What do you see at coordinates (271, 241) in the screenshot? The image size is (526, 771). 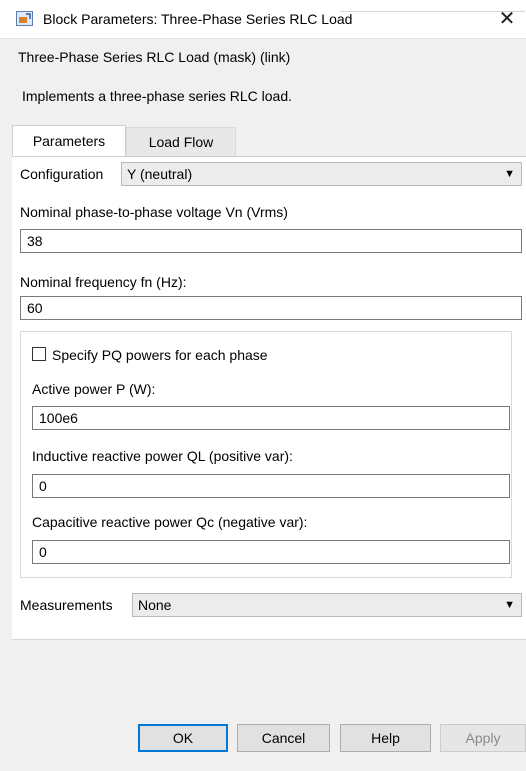 I see `voltage-input: 38` at bounding box center [271, 241].